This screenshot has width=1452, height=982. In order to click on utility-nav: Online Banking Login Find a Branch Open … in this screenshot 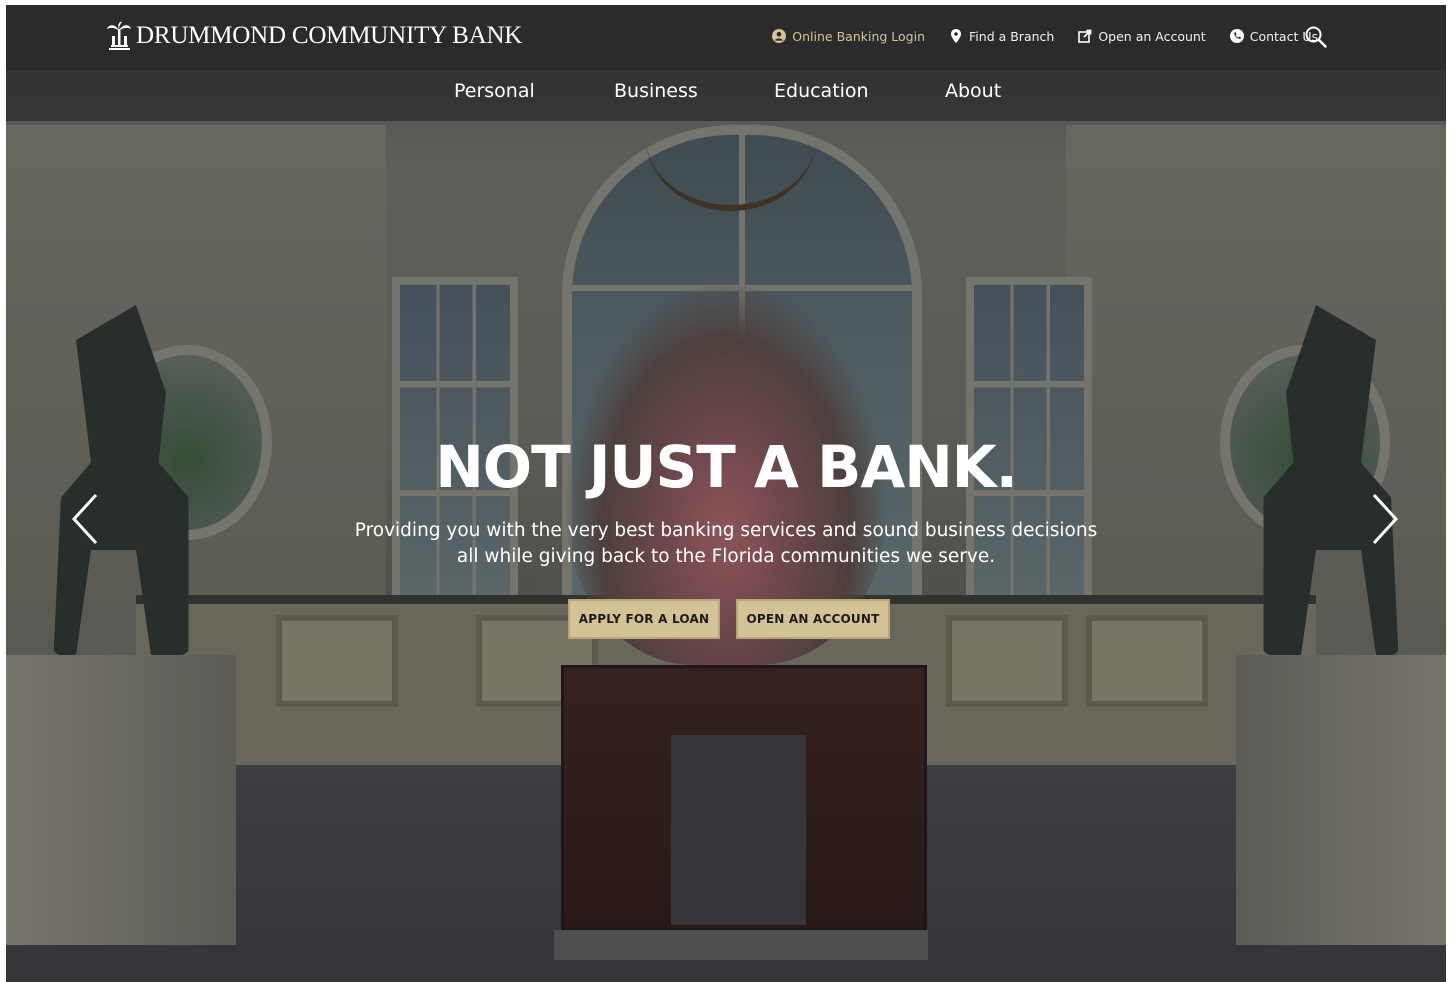, I will do `click(1045, 36)`.